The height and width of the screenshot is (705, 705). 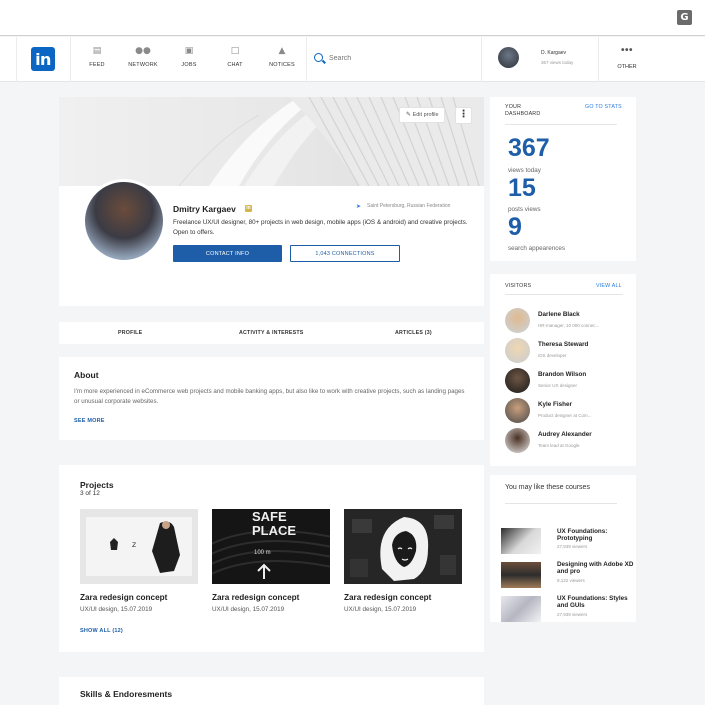 I want to click on translate-icon: G, so click(x=684, y=17).